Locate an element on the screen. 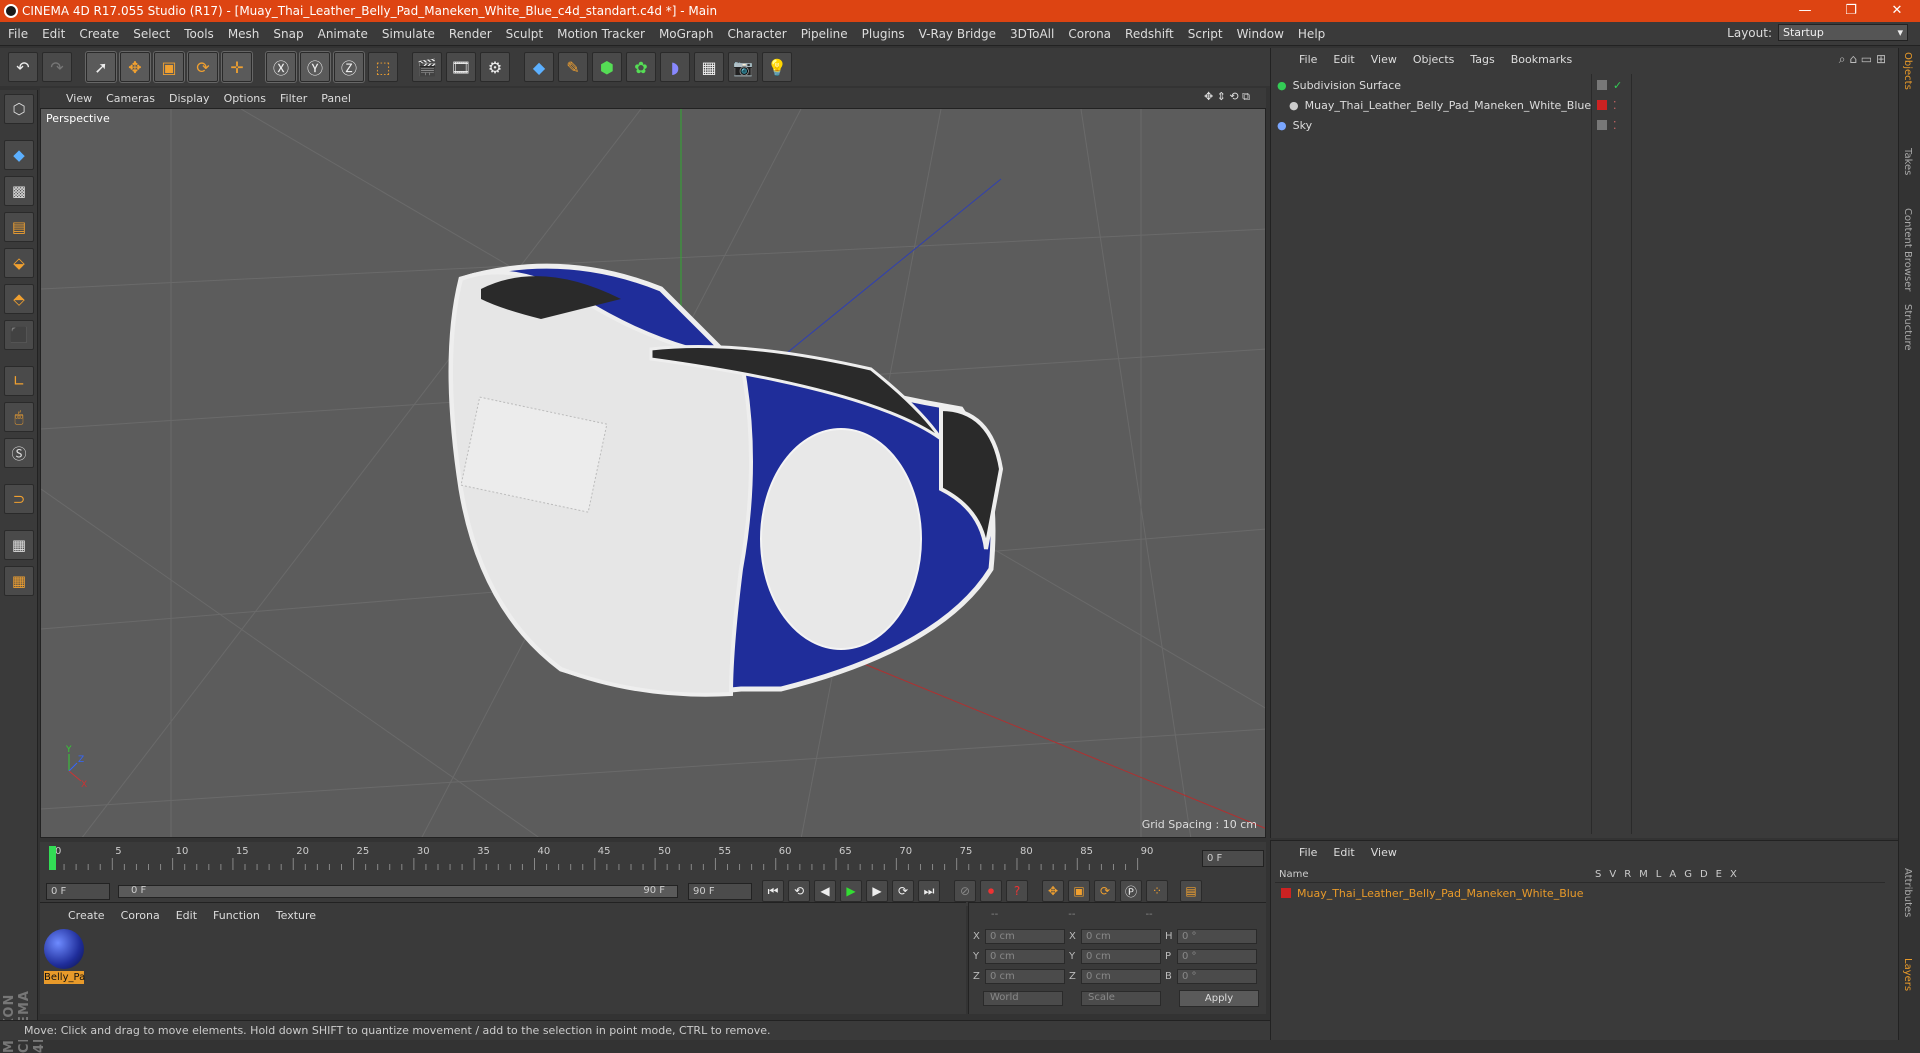  subdivision-icon: ⬢ is located at coordinates (607, 67).